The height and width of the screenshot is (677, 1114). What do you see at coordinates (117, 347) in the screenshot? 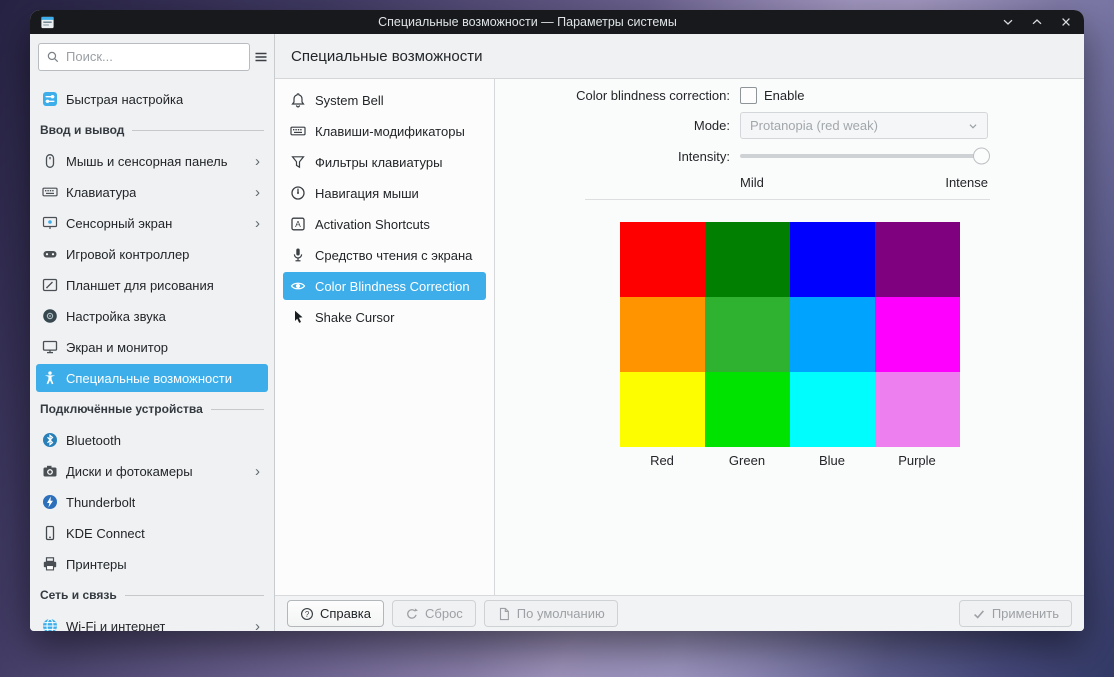
I see `sidebar-item-label: Экран и монитор` at bounding box center [117, 347].